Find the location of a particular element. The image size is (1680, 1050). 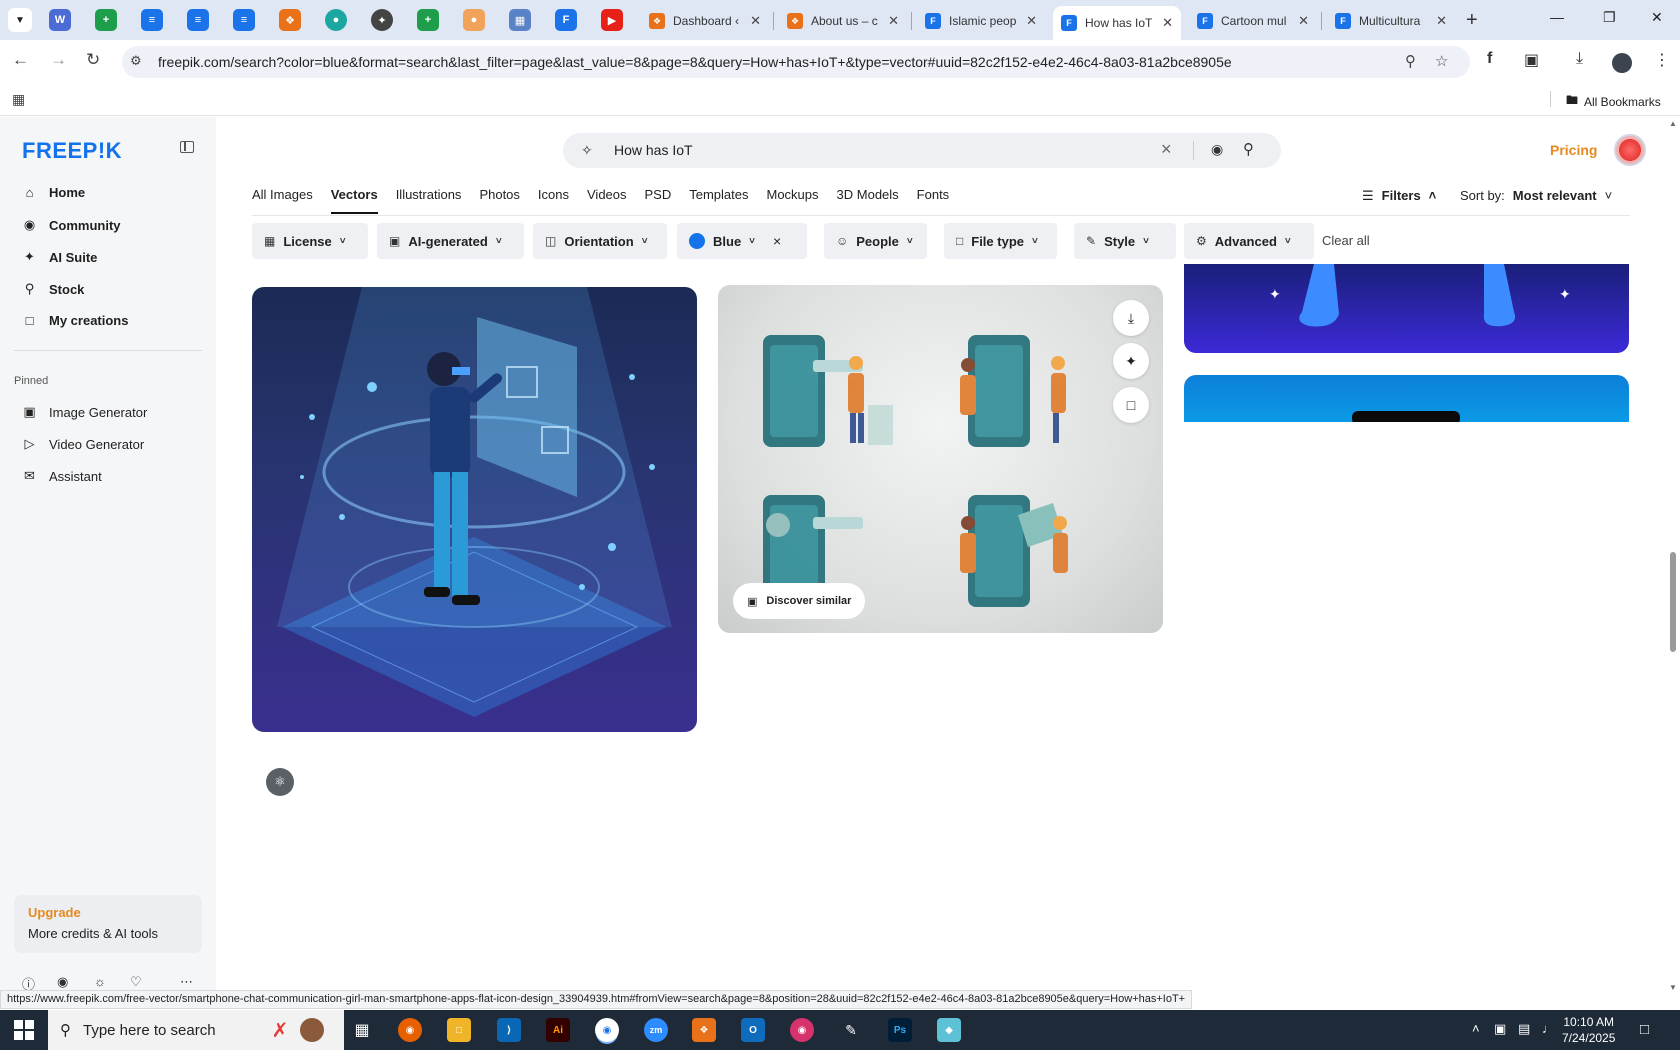

tab-search-button: ▼ is located at coordinates (20, 20).